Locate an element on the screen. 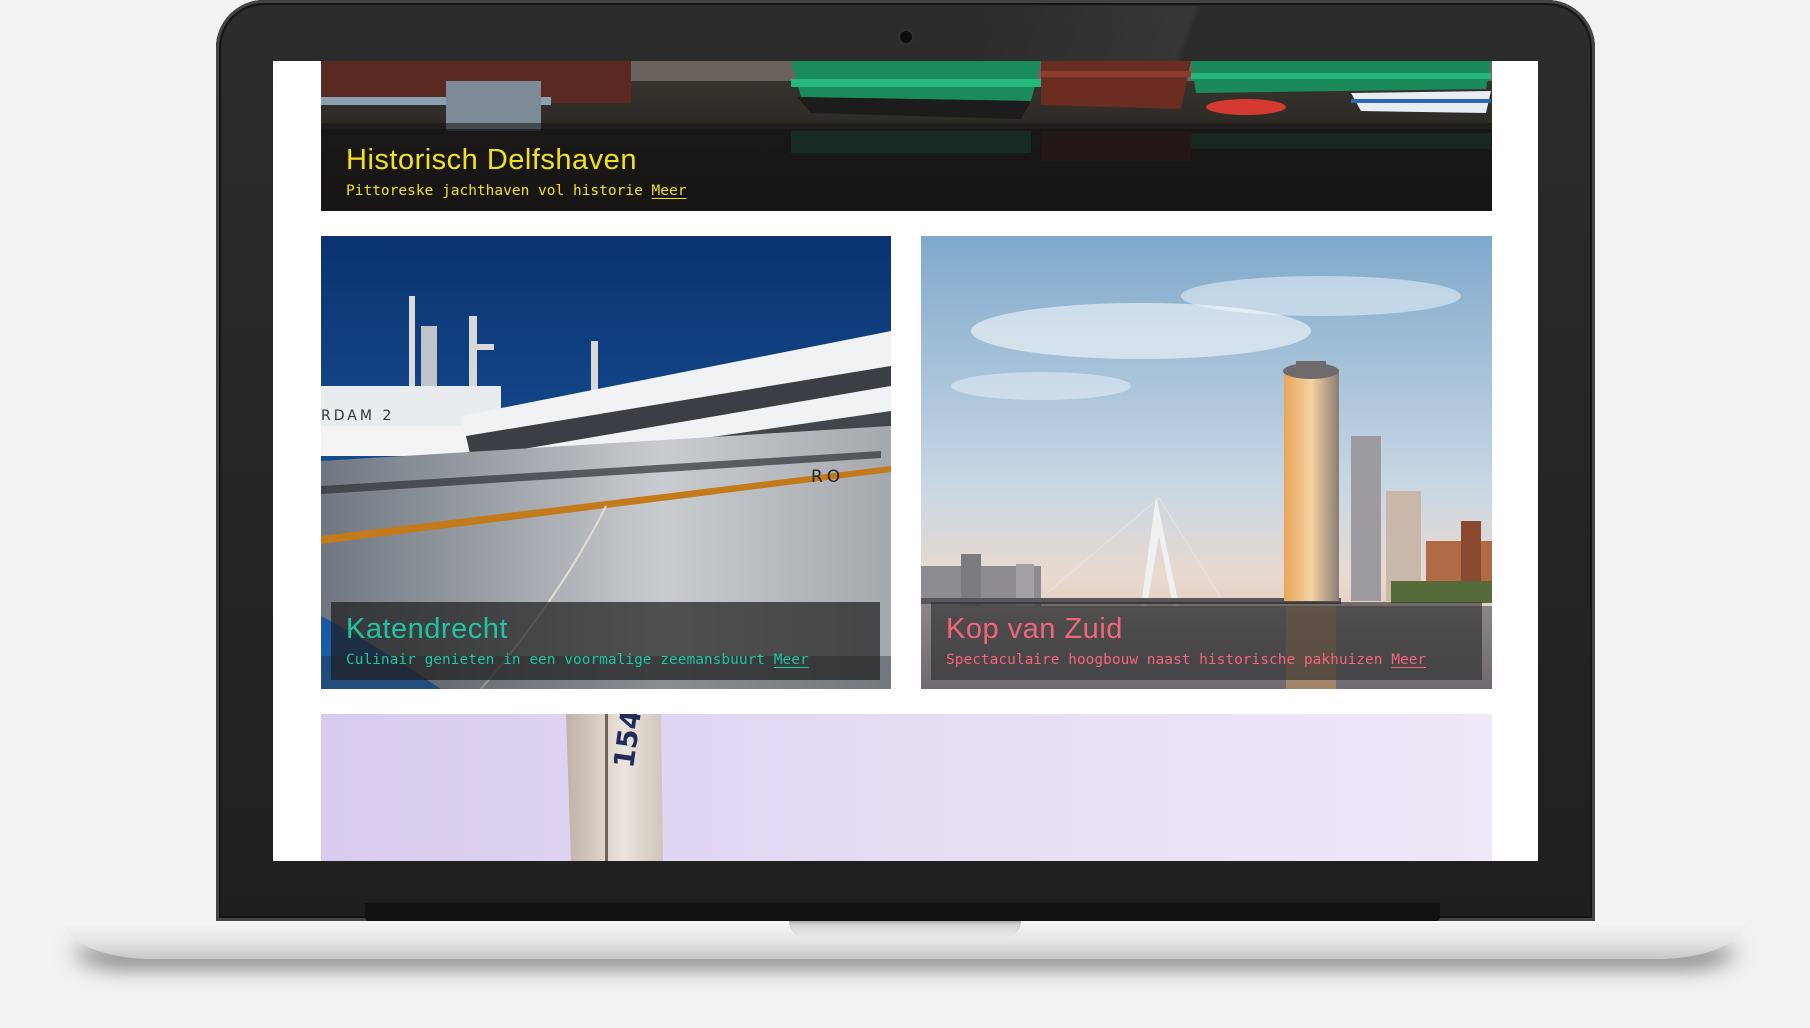 The height and width of the screenshot is (1028, 1810). ship-bow-lettering: RO is located at coordinates (827, 477).